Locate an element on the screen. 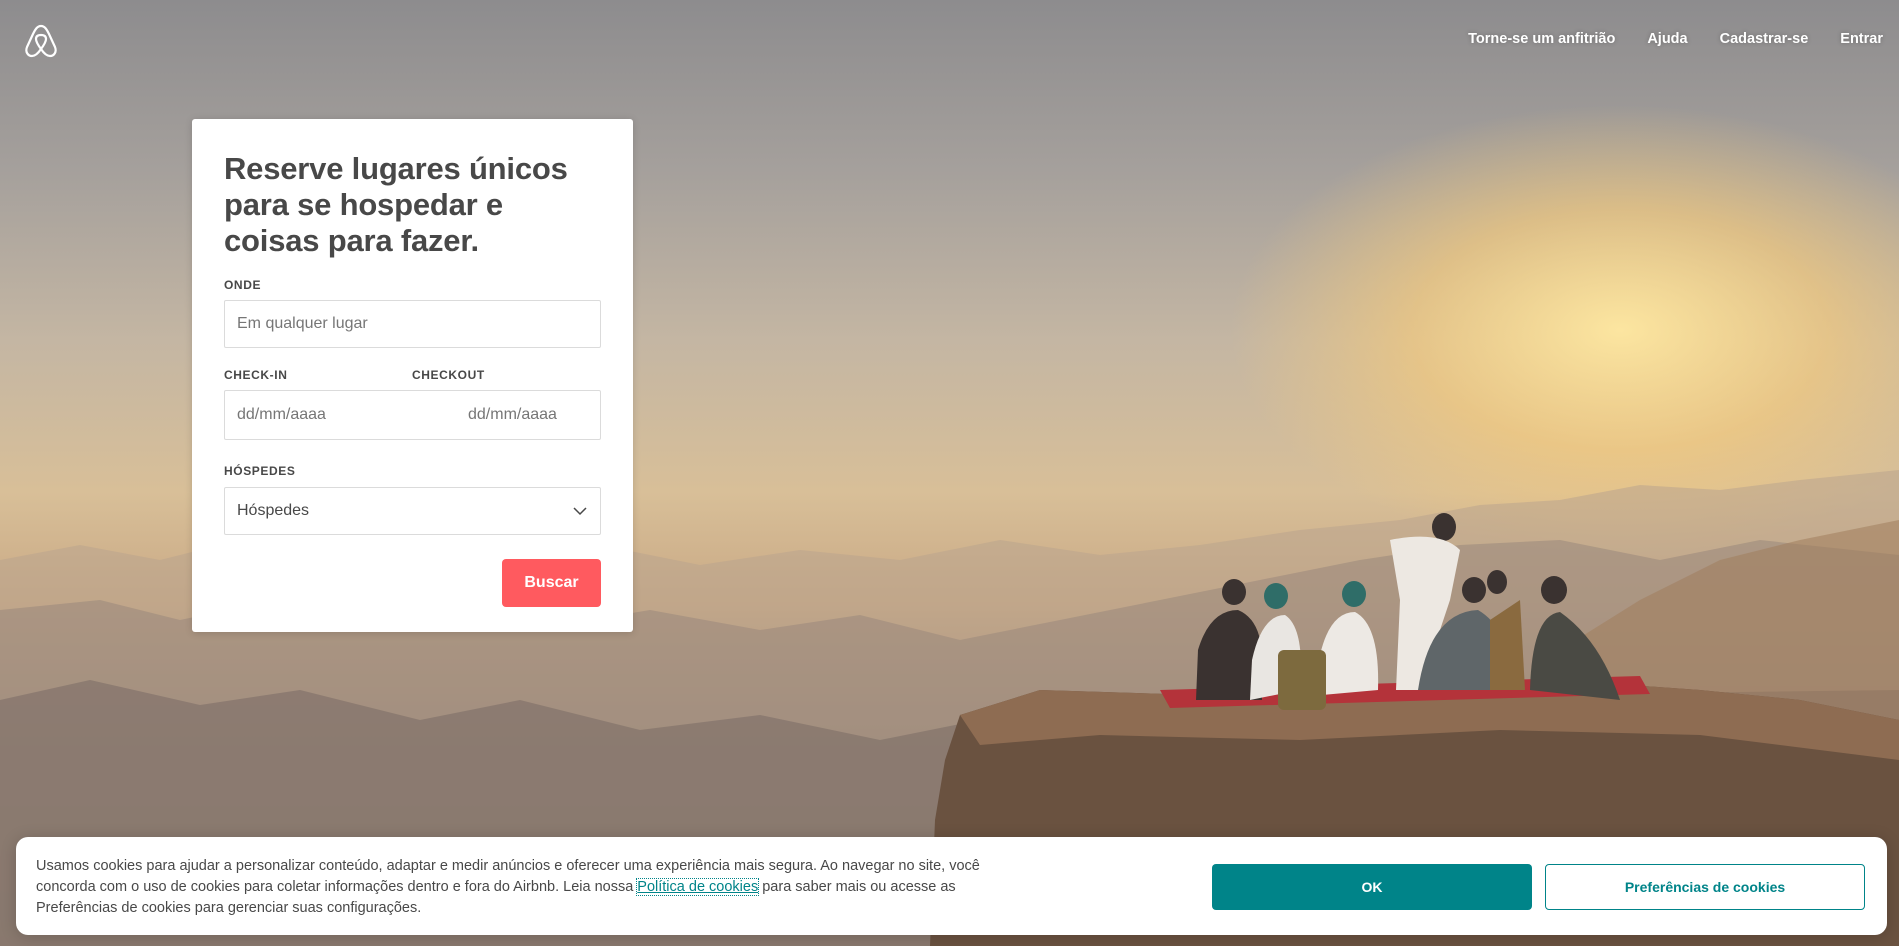 This screenshot has height=946, width=1899. nav-become-host-link: Torne-se um anfitrião is located at coordinates (1541, 39).